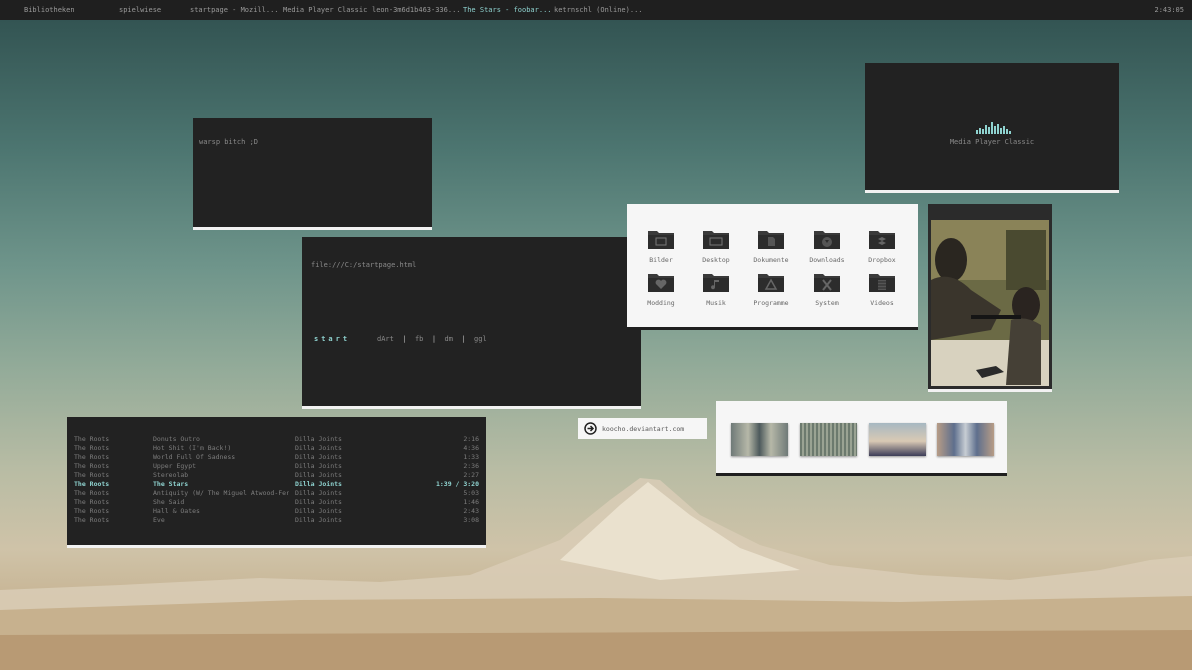  I want to click on system-folder-icon, so click(827, 283).